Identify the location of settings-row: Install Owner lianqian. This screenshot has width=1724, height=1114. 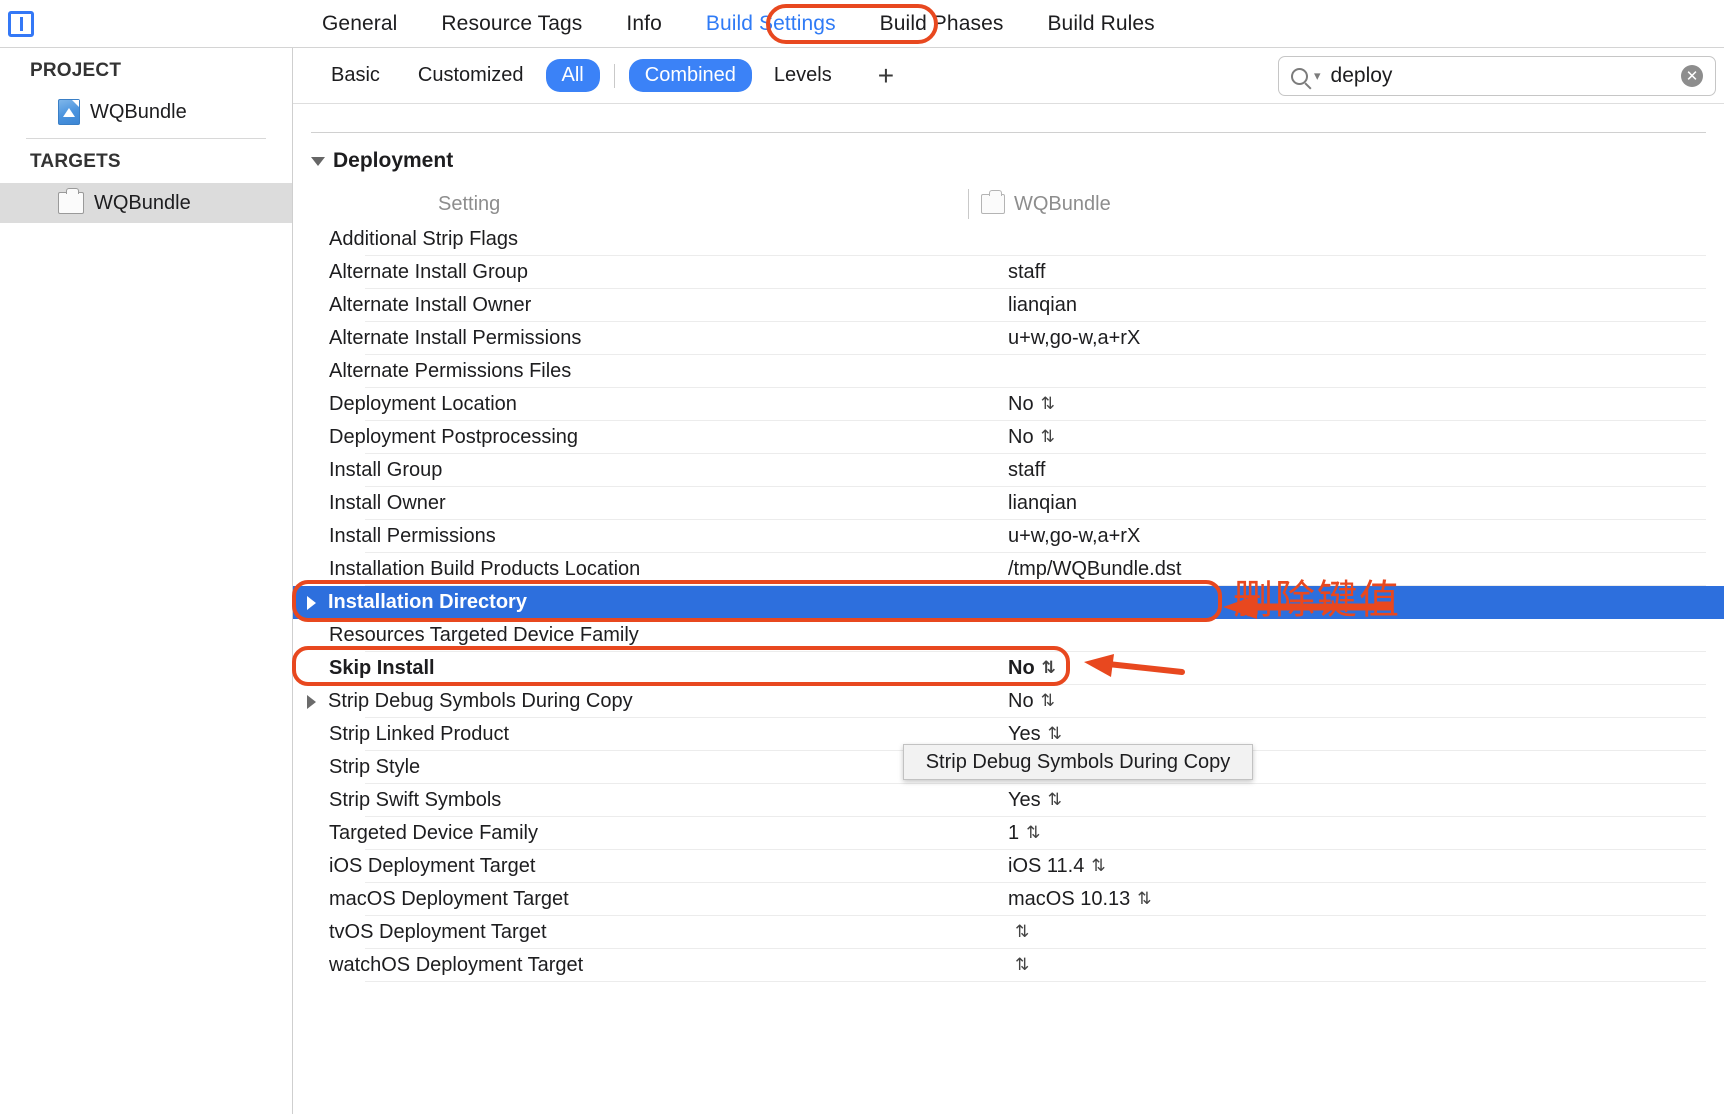
(1008, 503).